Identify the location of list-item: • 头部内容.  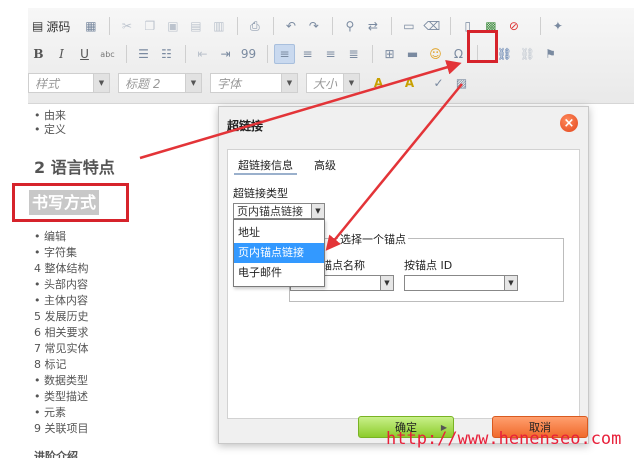
(61, 284).